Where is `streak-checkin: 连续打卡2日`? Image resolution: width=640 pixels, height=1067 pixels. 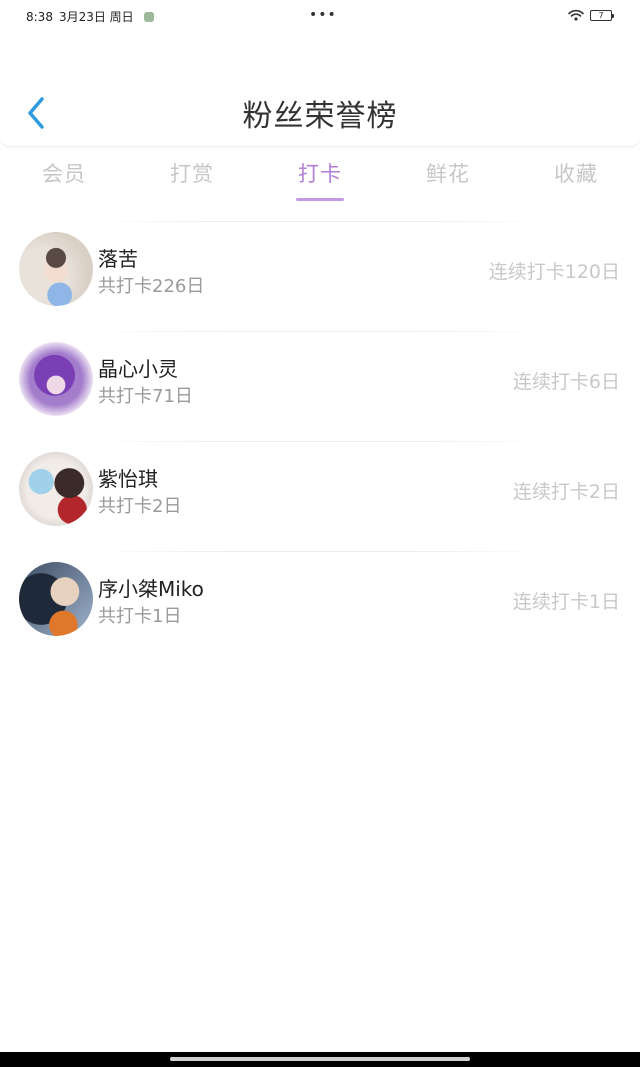
streak-checkin: 连续打卡2日 is located at coordinates (566, 492).